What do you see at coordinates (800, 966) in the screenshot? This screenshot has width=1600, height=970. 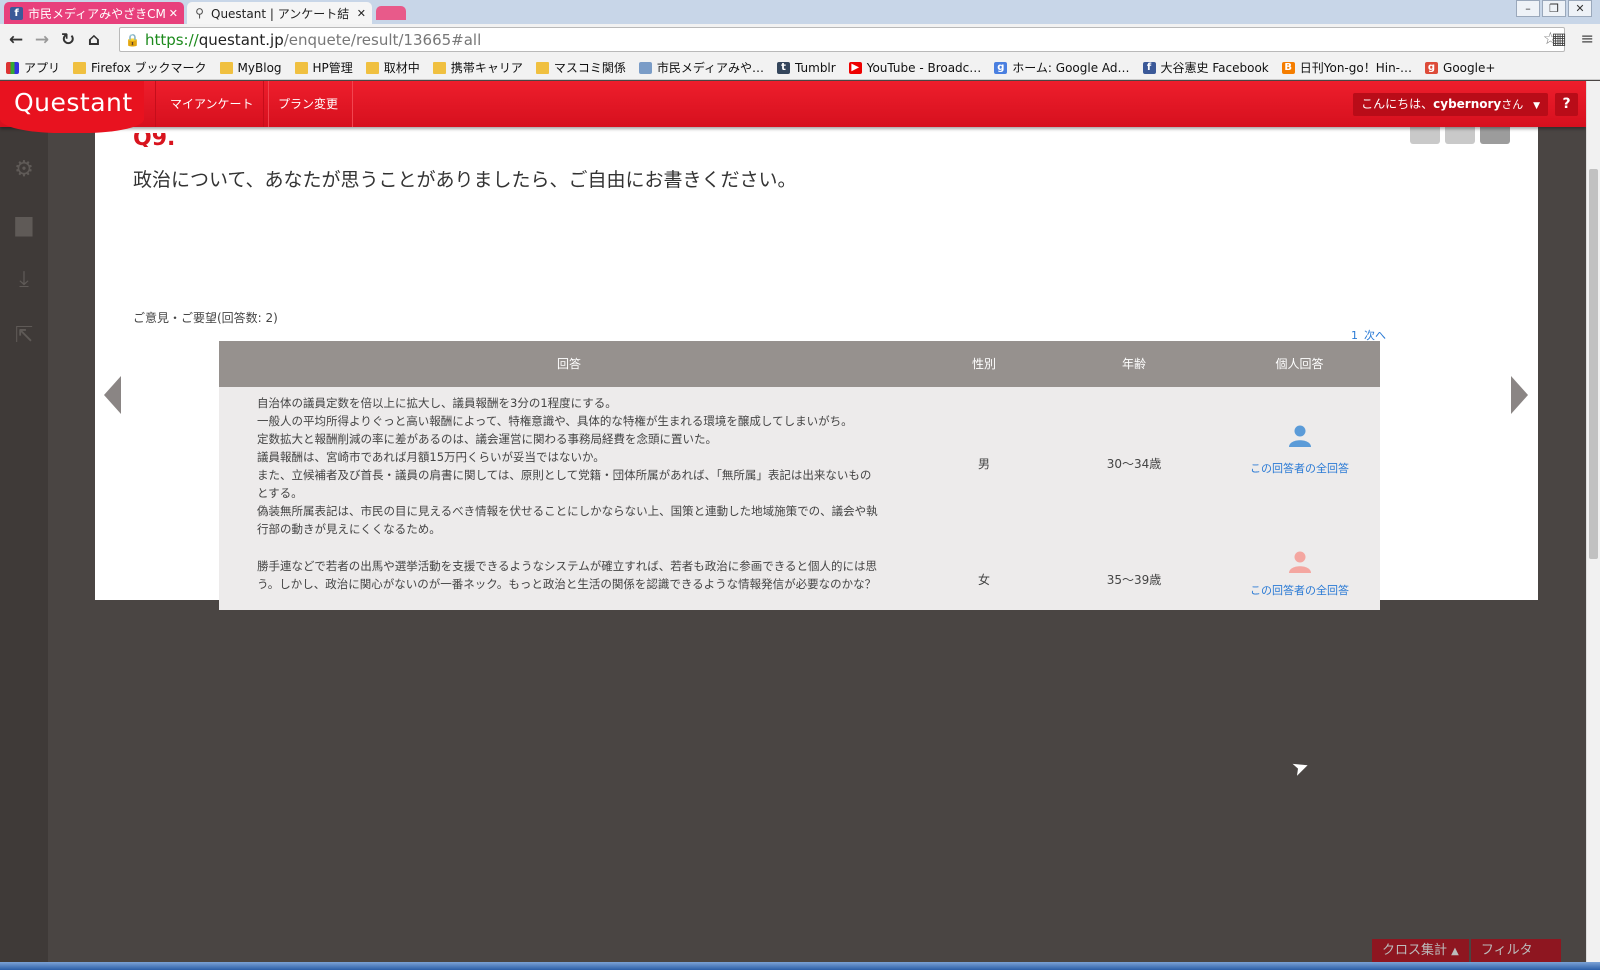 I see `os-taskbar` at bounding box center [800, 966].